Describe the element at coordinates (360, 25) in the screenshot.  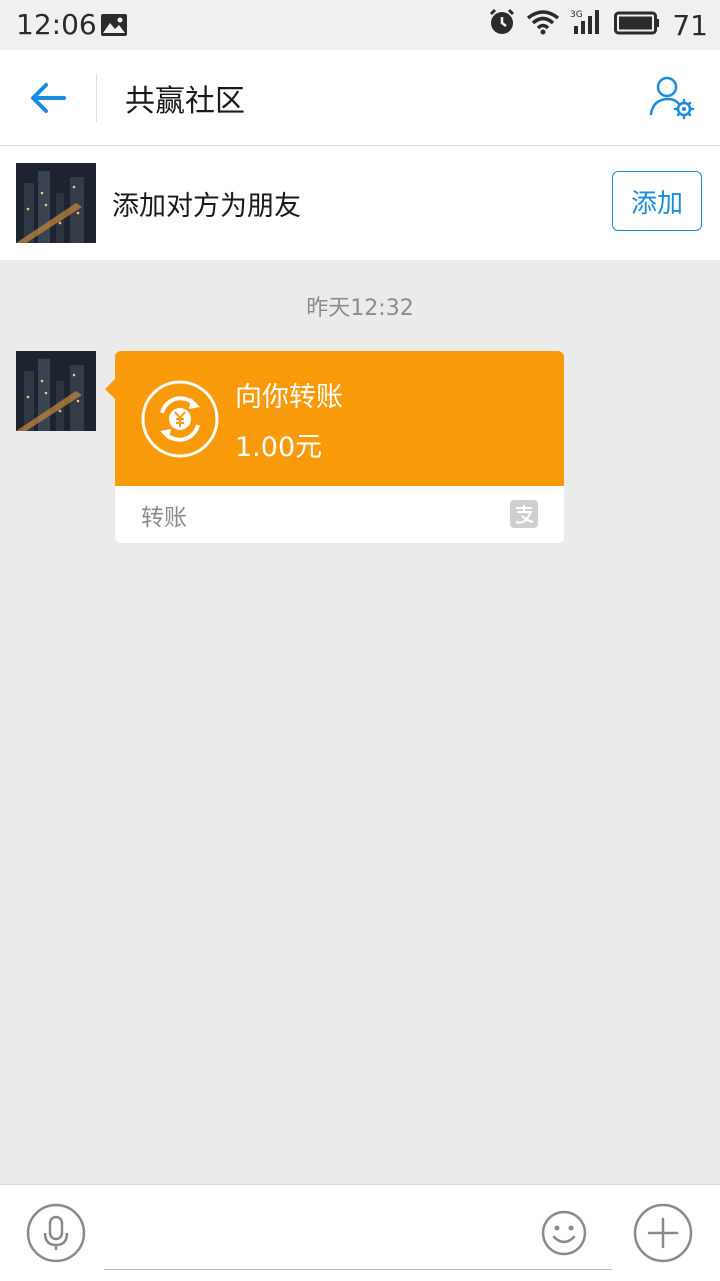
I see `status-bar: 12:06 3G 71` at that location.